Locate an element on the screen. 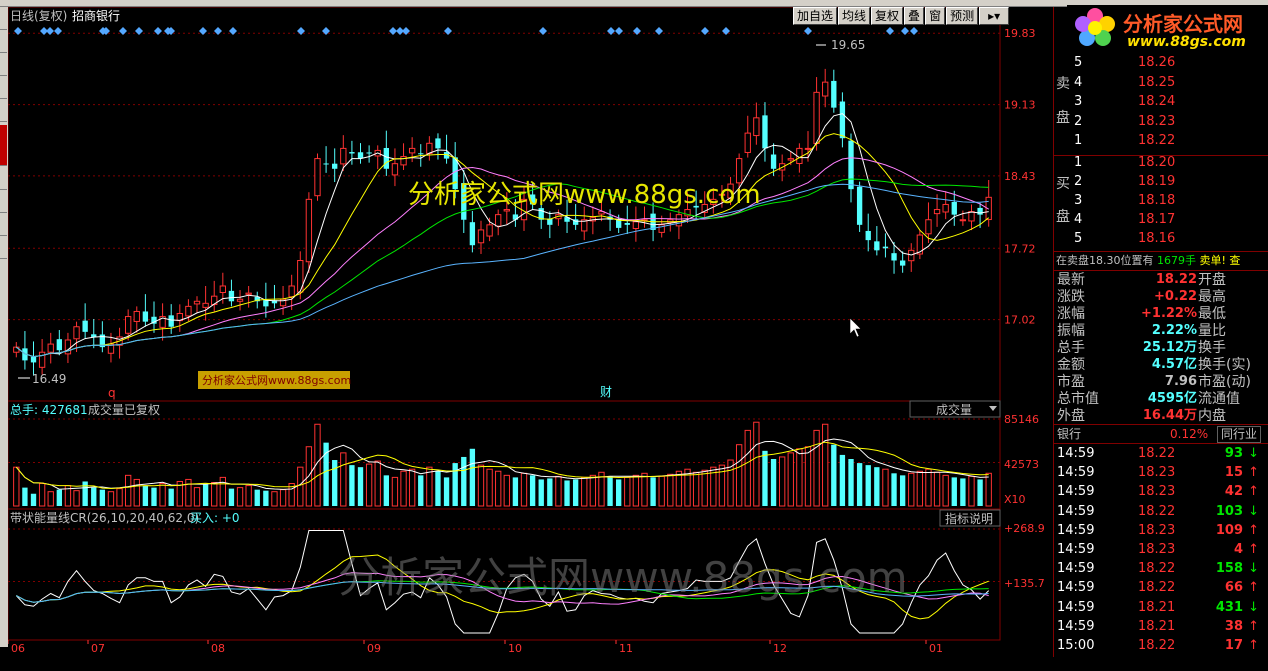 The height and width of the screenshot is (671, 1268). low-label: 16.49 is located at coordinates (49, 379).